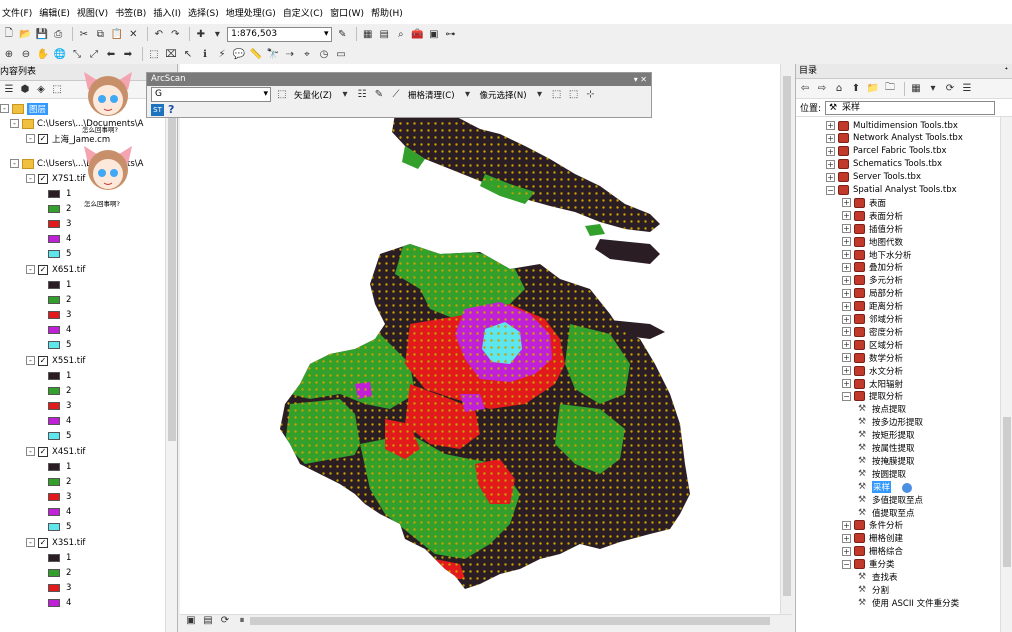 Image resolution: width=1012 pixels, height=632 pixels. Describe the element at coordinates (385, 34) in the screenshot. I see `catalog-icon: ▤` at that location.